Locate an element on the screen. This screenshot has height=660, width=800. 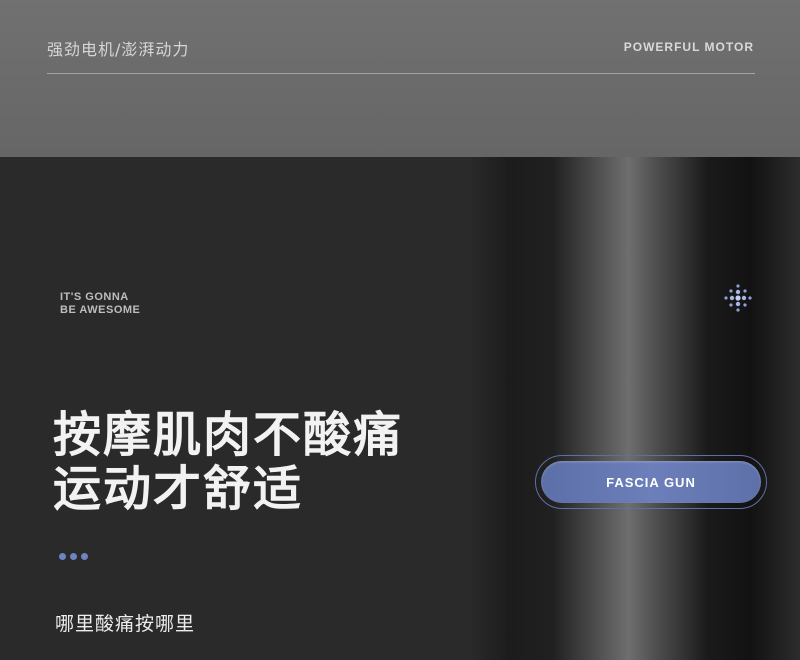
ellipsis-decoration is located at coordinates (73, 556).